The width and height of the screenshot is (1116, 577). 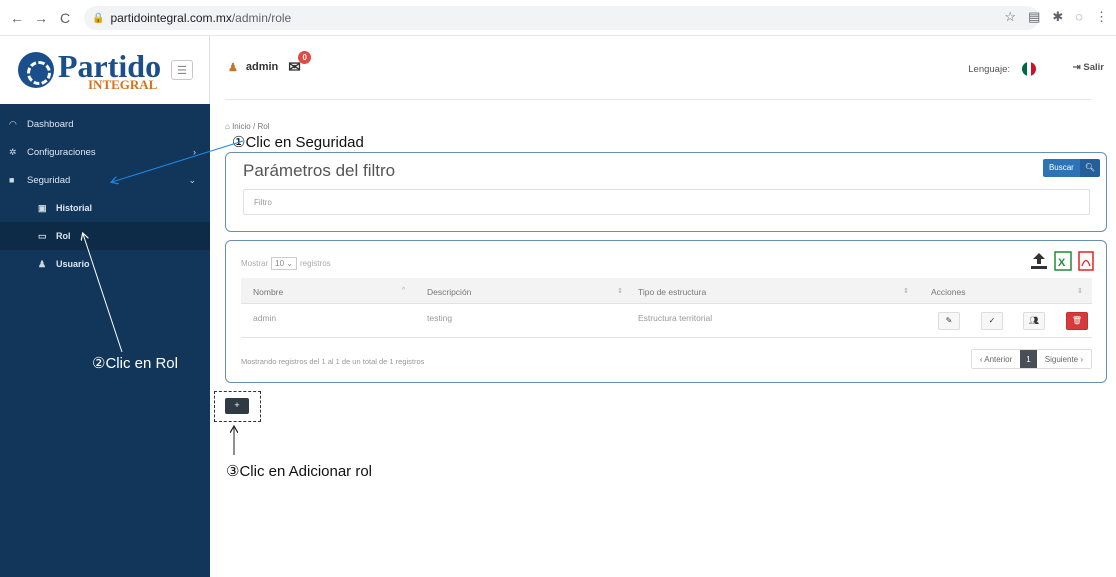 I want to click on search-icon: 🔍︎, so click(x=1089, y=168).